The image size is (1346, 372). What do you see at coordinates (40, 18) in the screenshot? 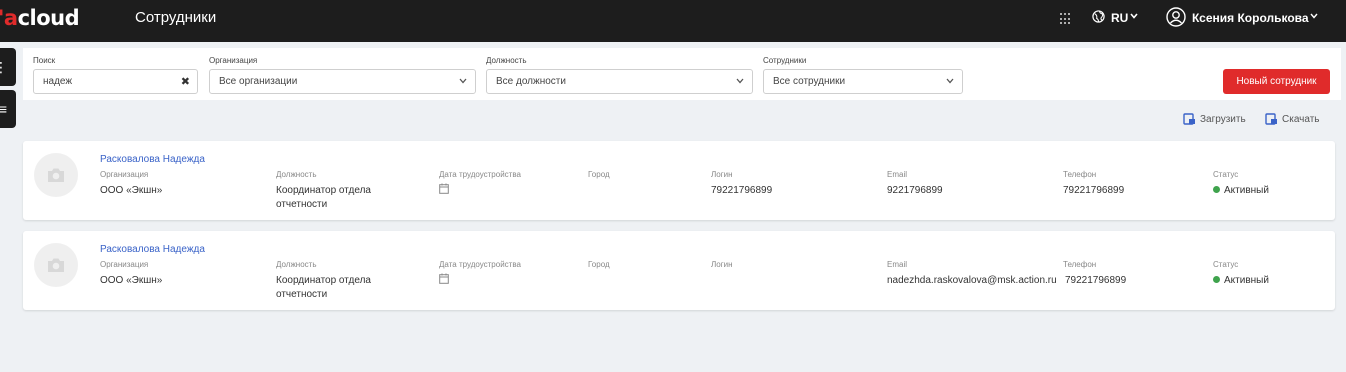
I see `app-logo: 'acloud` at bounding box center [40, 18].